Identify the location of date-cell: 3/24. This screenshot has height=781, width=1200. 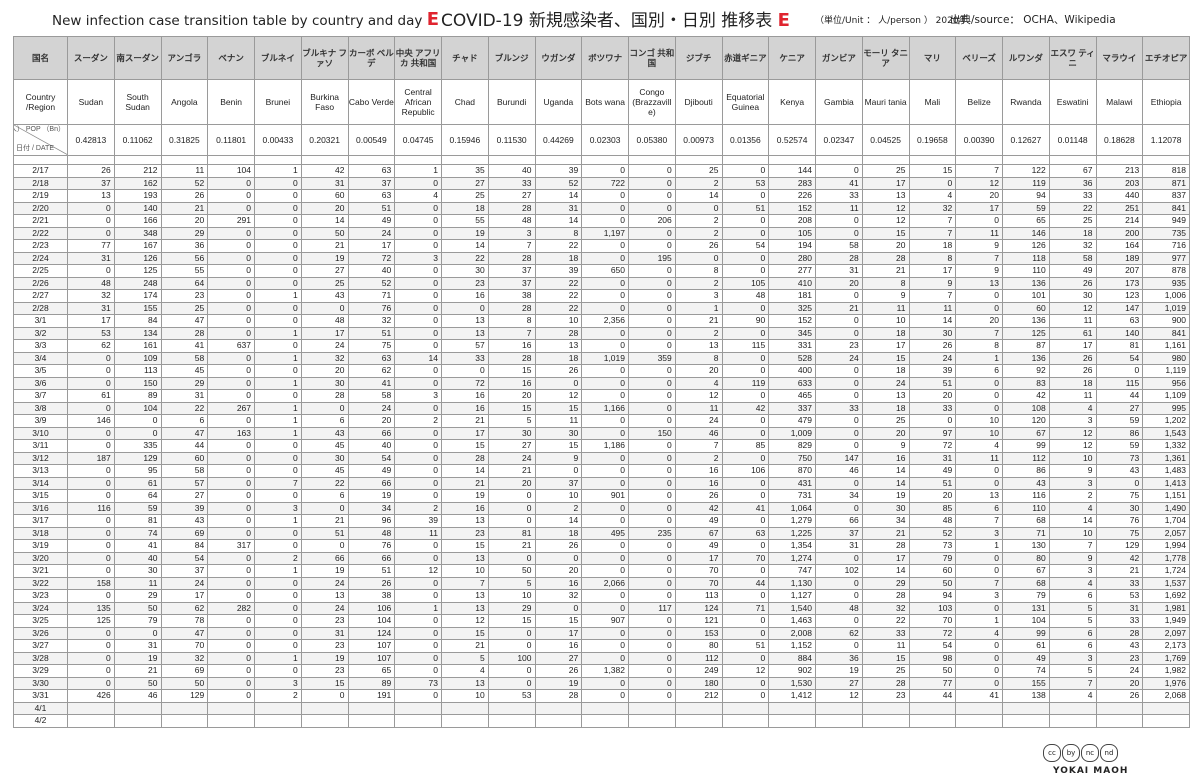
(40, 608).